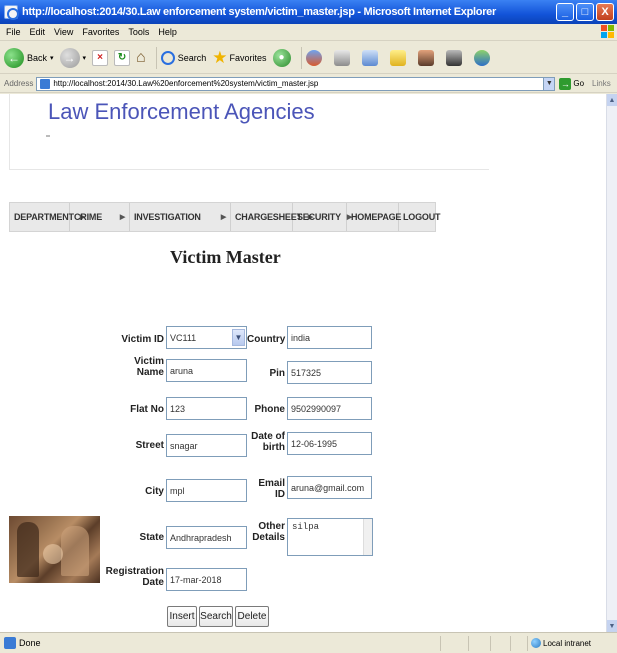 Image resolution: width=617 pixels, height=653 pixels. Describe the element at coordinates (329, 337) in the screenshot. I see `country-input: india` at that location.